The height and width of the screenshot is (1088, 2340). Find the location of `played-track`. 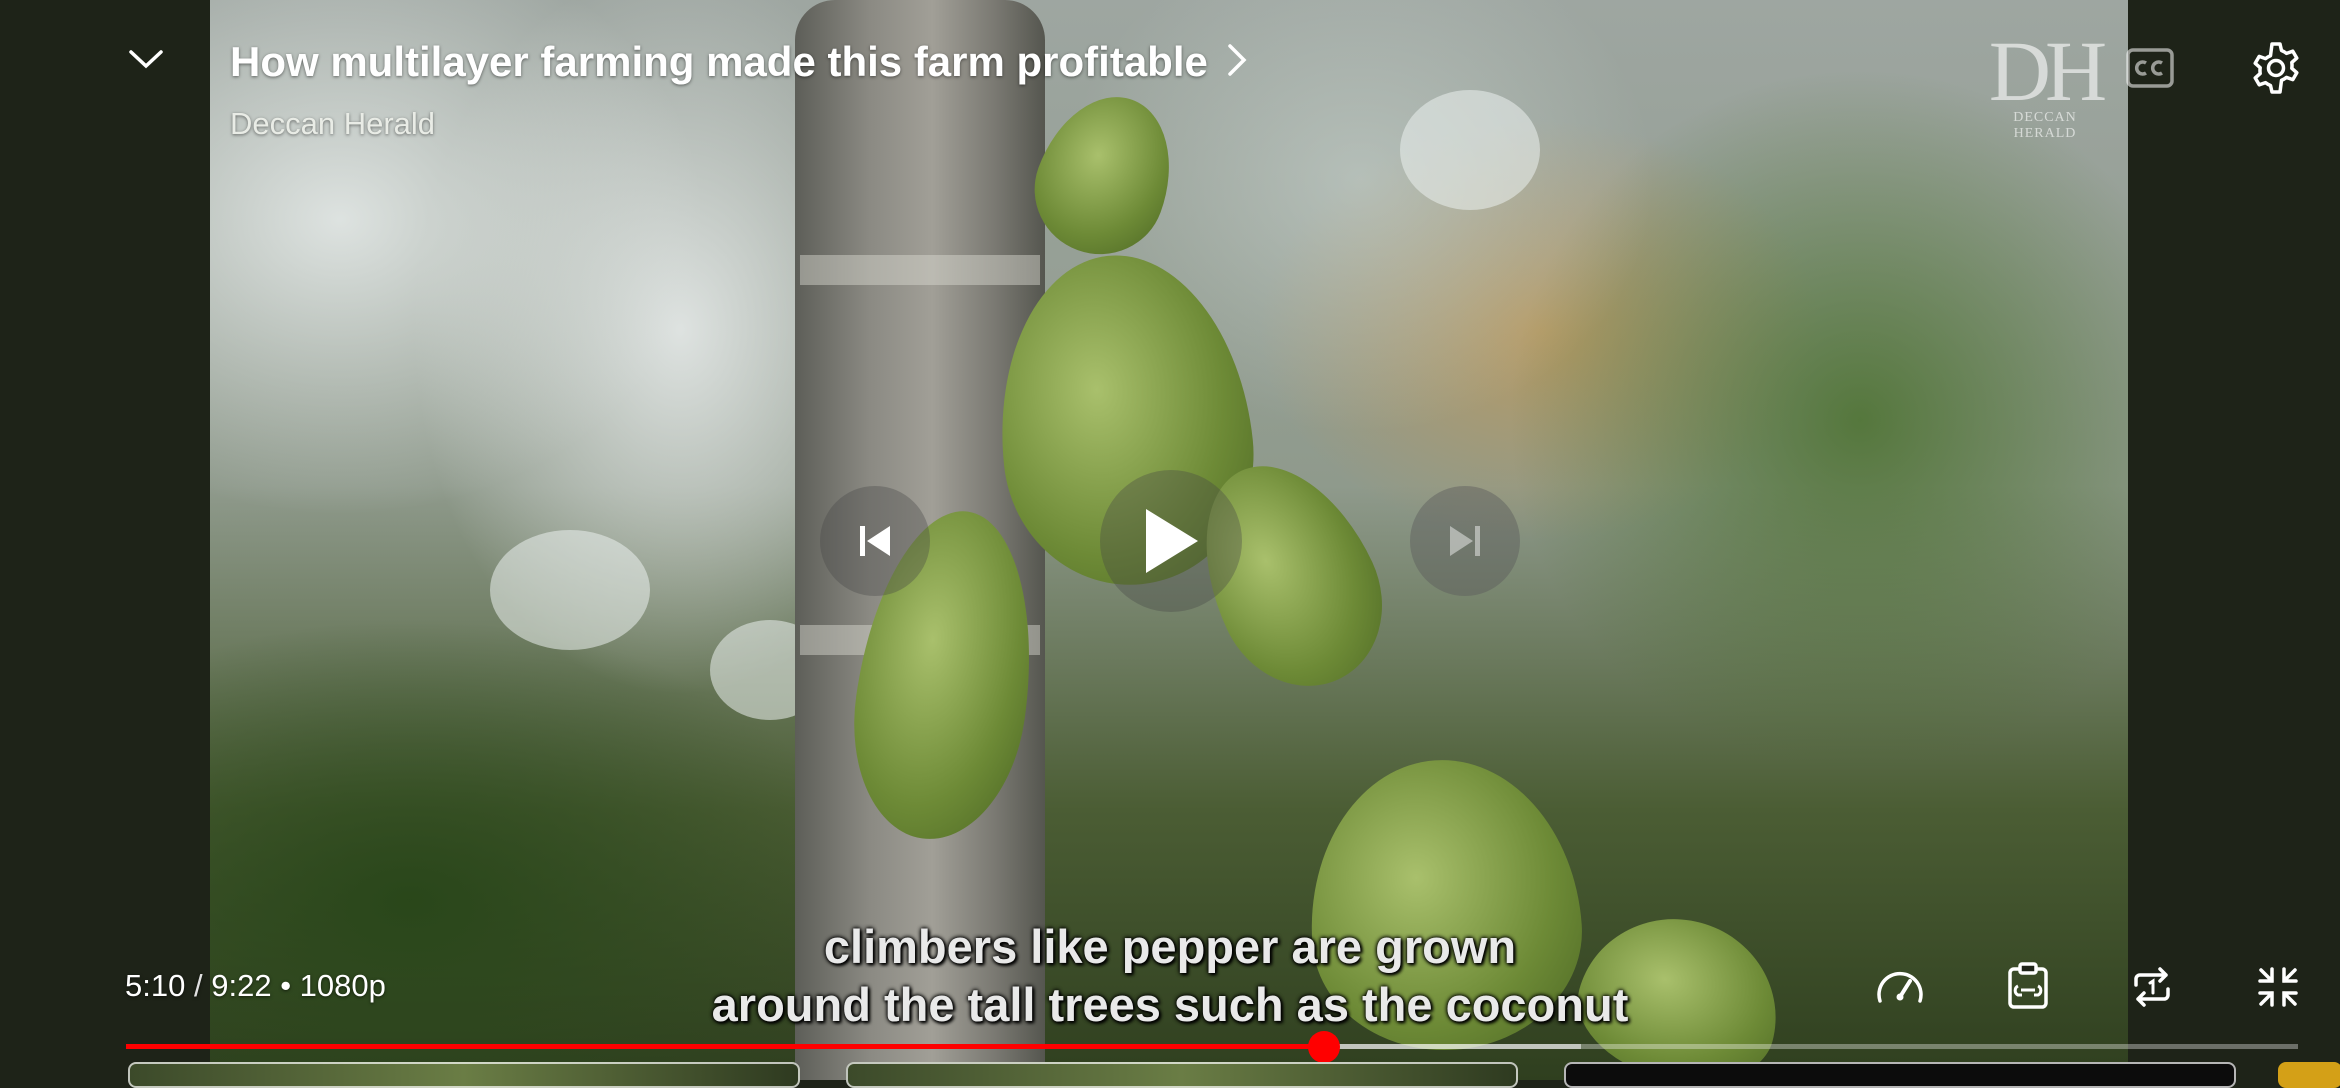

played-track is located at coordinates (725, 1046).